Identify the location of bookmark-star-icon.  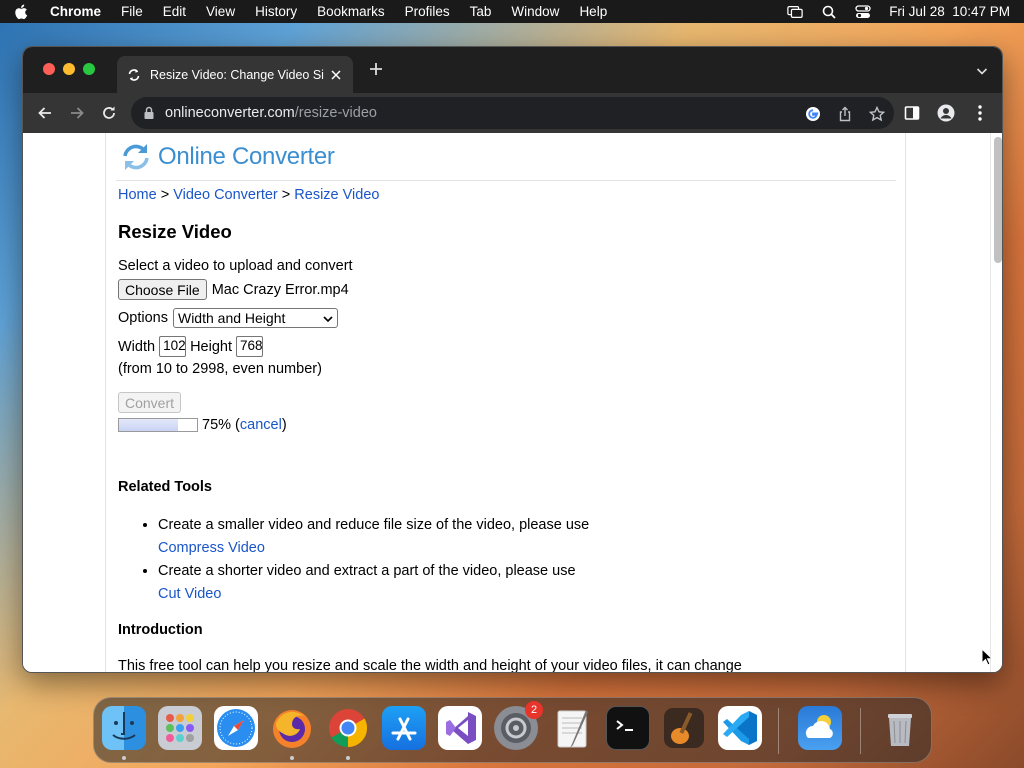
(877, 114).